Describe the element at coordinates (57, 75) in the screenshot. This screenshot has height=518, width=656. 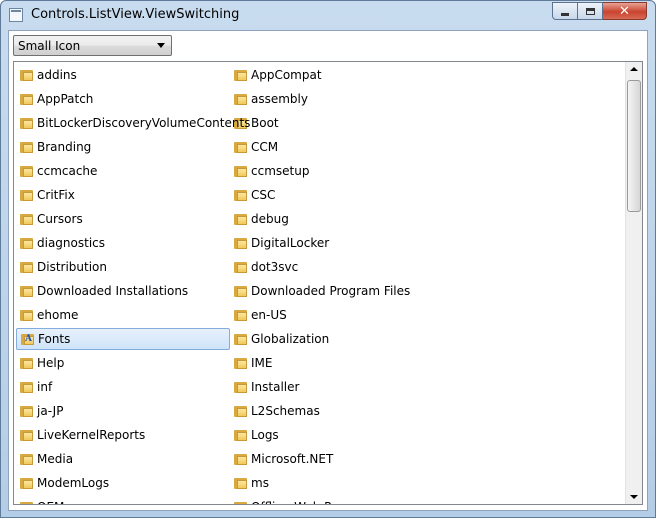
I see `list-item-label: addins` at that location.